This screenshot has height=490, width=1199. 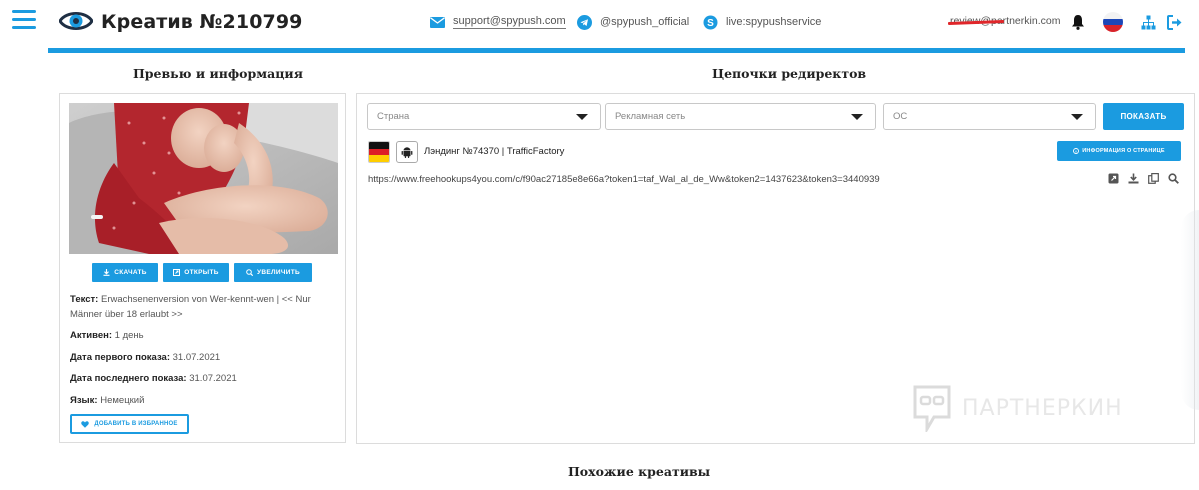 I want to click on skype-link: S live:spypushservice, so click(x=761, y=22).